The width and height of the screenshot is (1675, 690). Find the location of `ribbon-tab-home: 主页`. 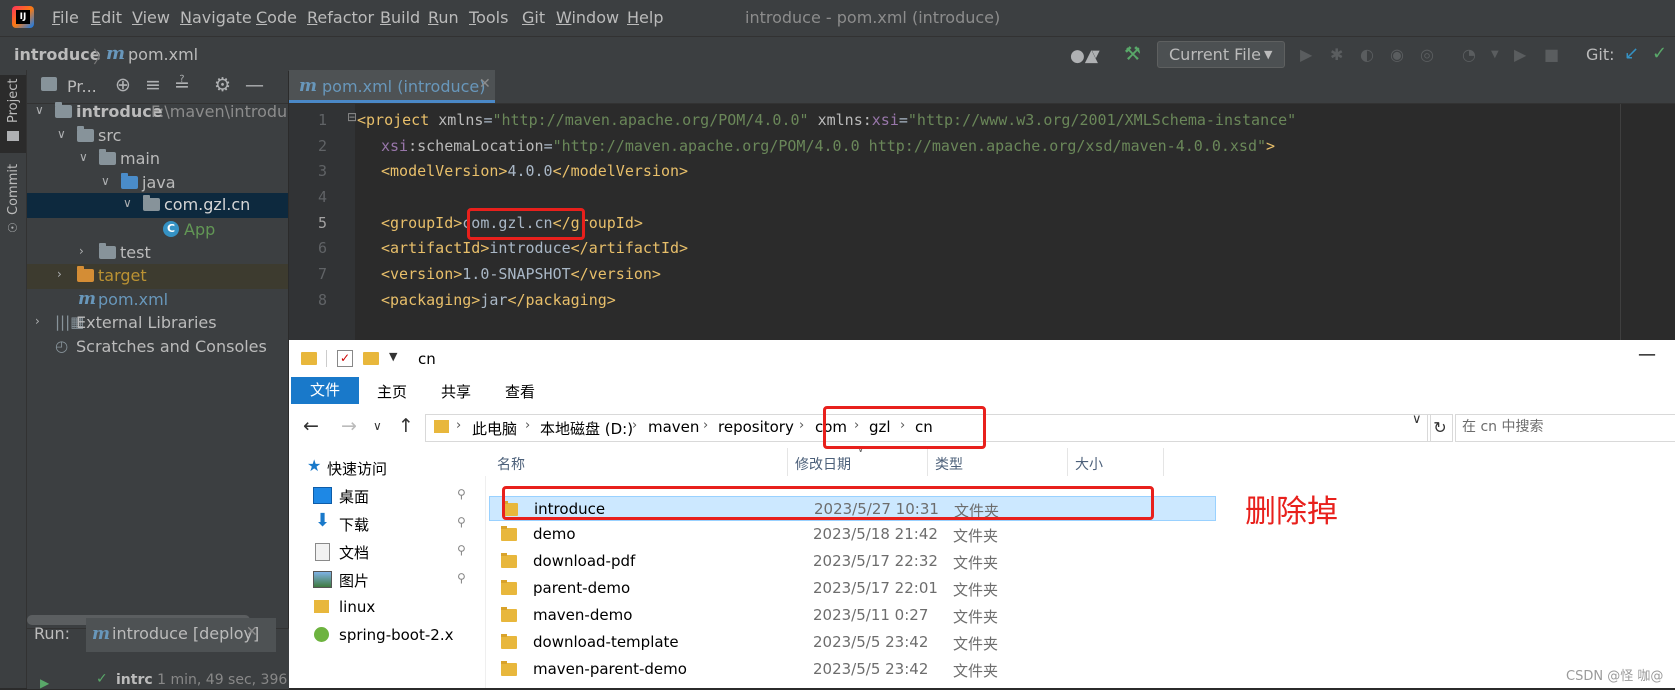

ribbon-tab-home: 主页 is located at coordinates (392, 391).